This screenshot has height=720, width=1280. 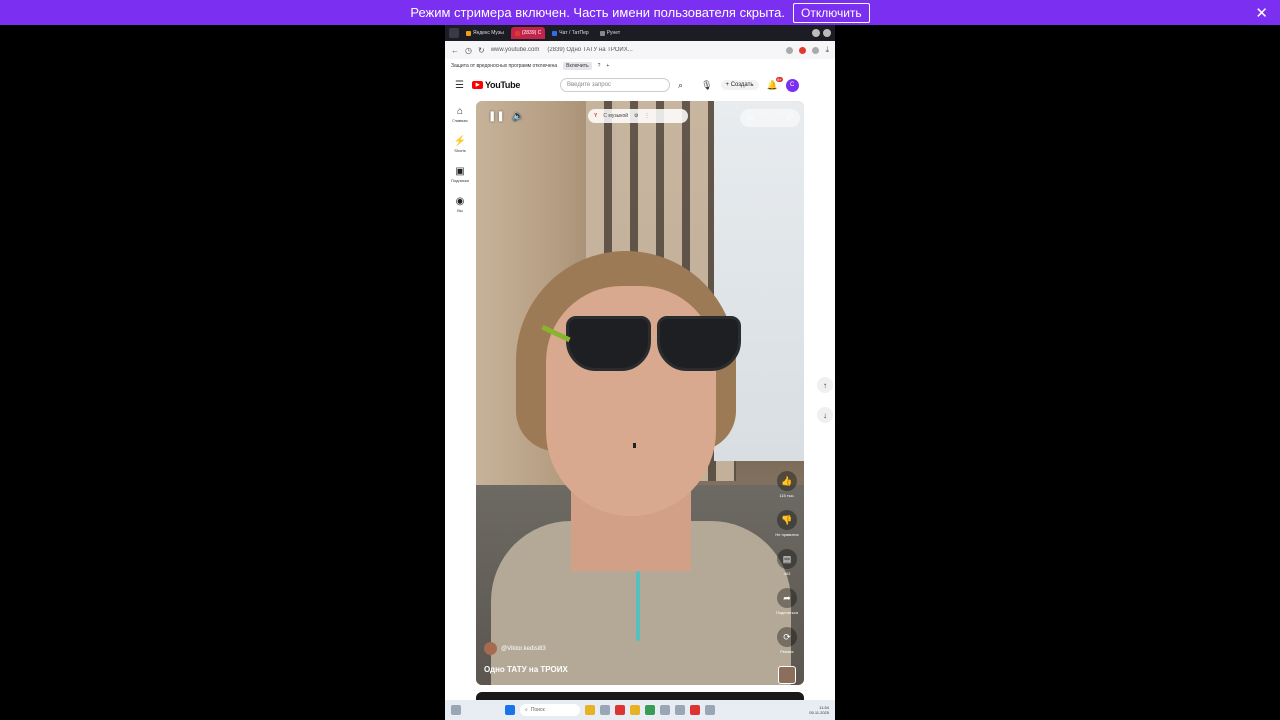 I want to click on more-vertical-icon: ⋮, so click(x=770, y=118).